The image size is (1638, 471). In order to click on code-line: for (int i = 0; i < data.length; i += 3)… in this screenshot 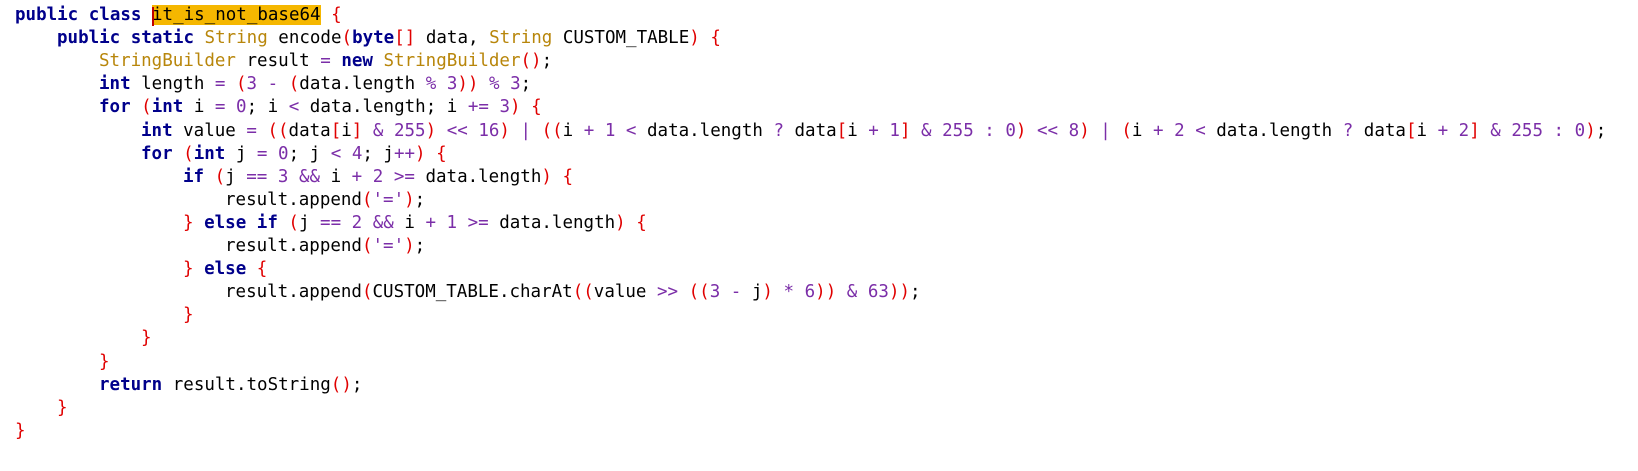, I will do `click(278, 107)`.